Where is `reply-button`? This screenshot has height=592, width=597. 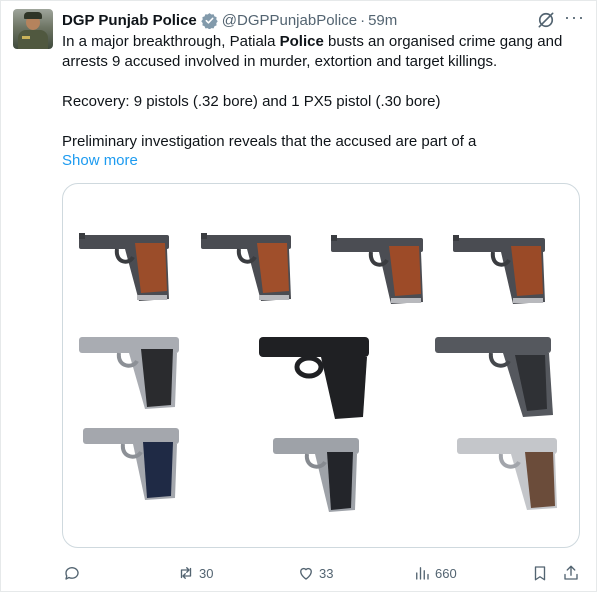
reply-button is located at coordinates (74, 573).